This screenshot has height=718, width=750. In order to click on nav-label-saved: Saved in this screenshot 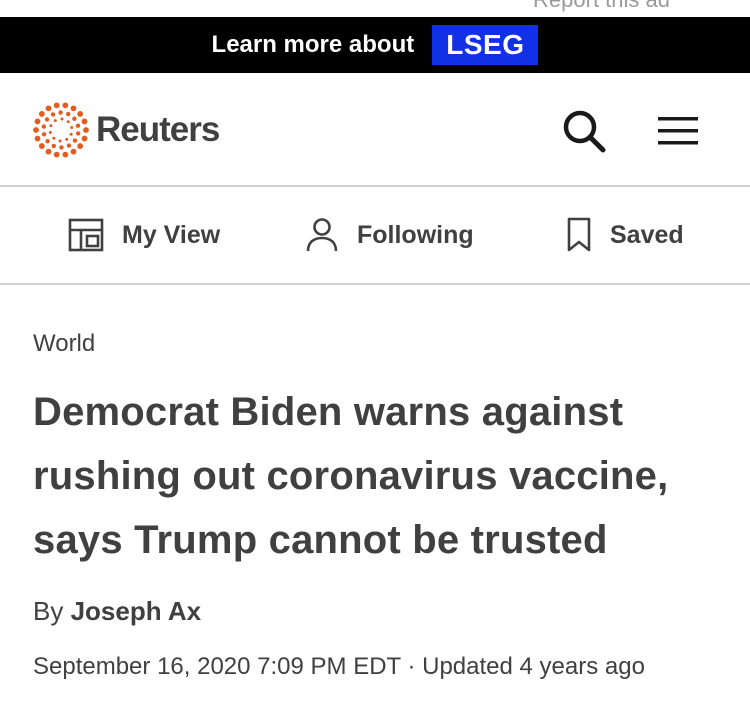, I will do `click(647, 234)`.